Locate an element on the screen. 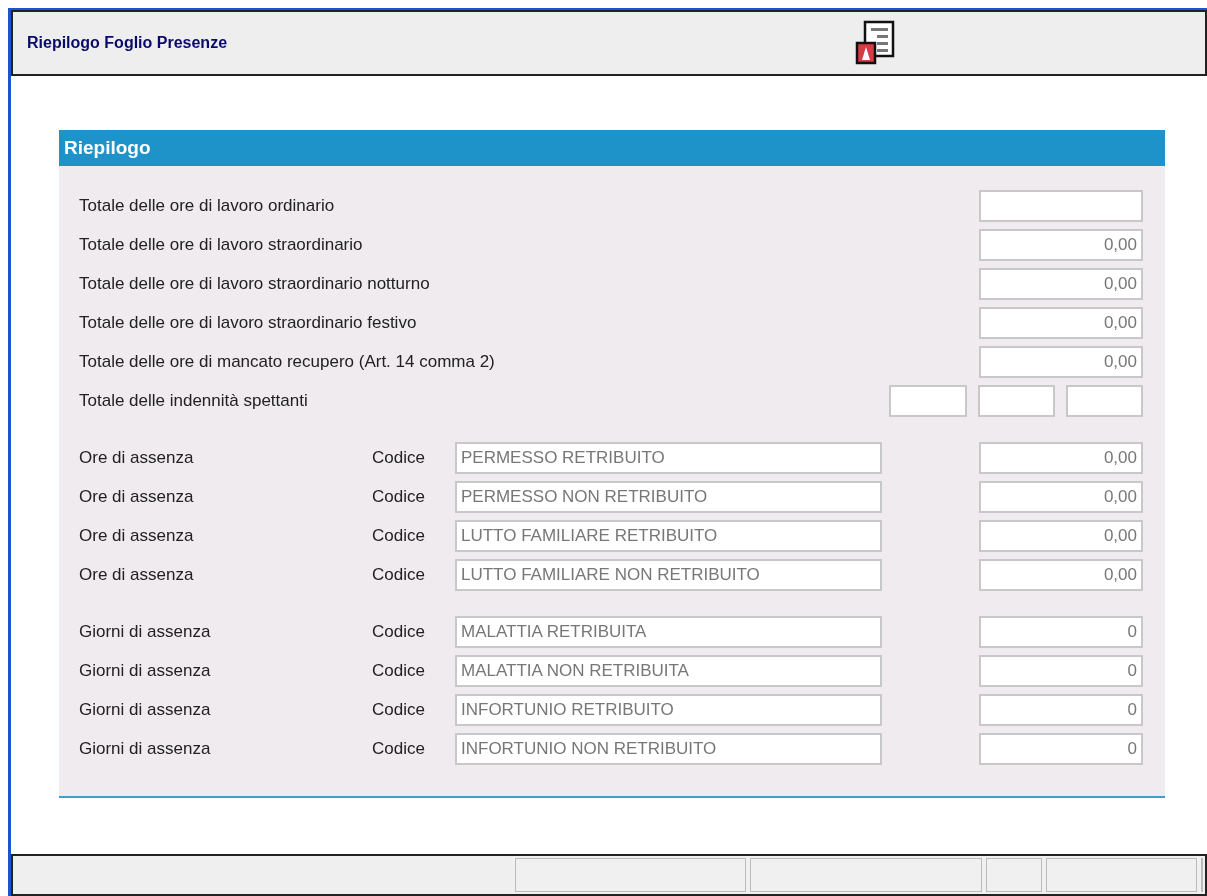 This screenshot has width=1207, height=896. field-label: Totale delle ore di mancato recupero (Art. 14 comma 2) is located at coordinates (287, 362).